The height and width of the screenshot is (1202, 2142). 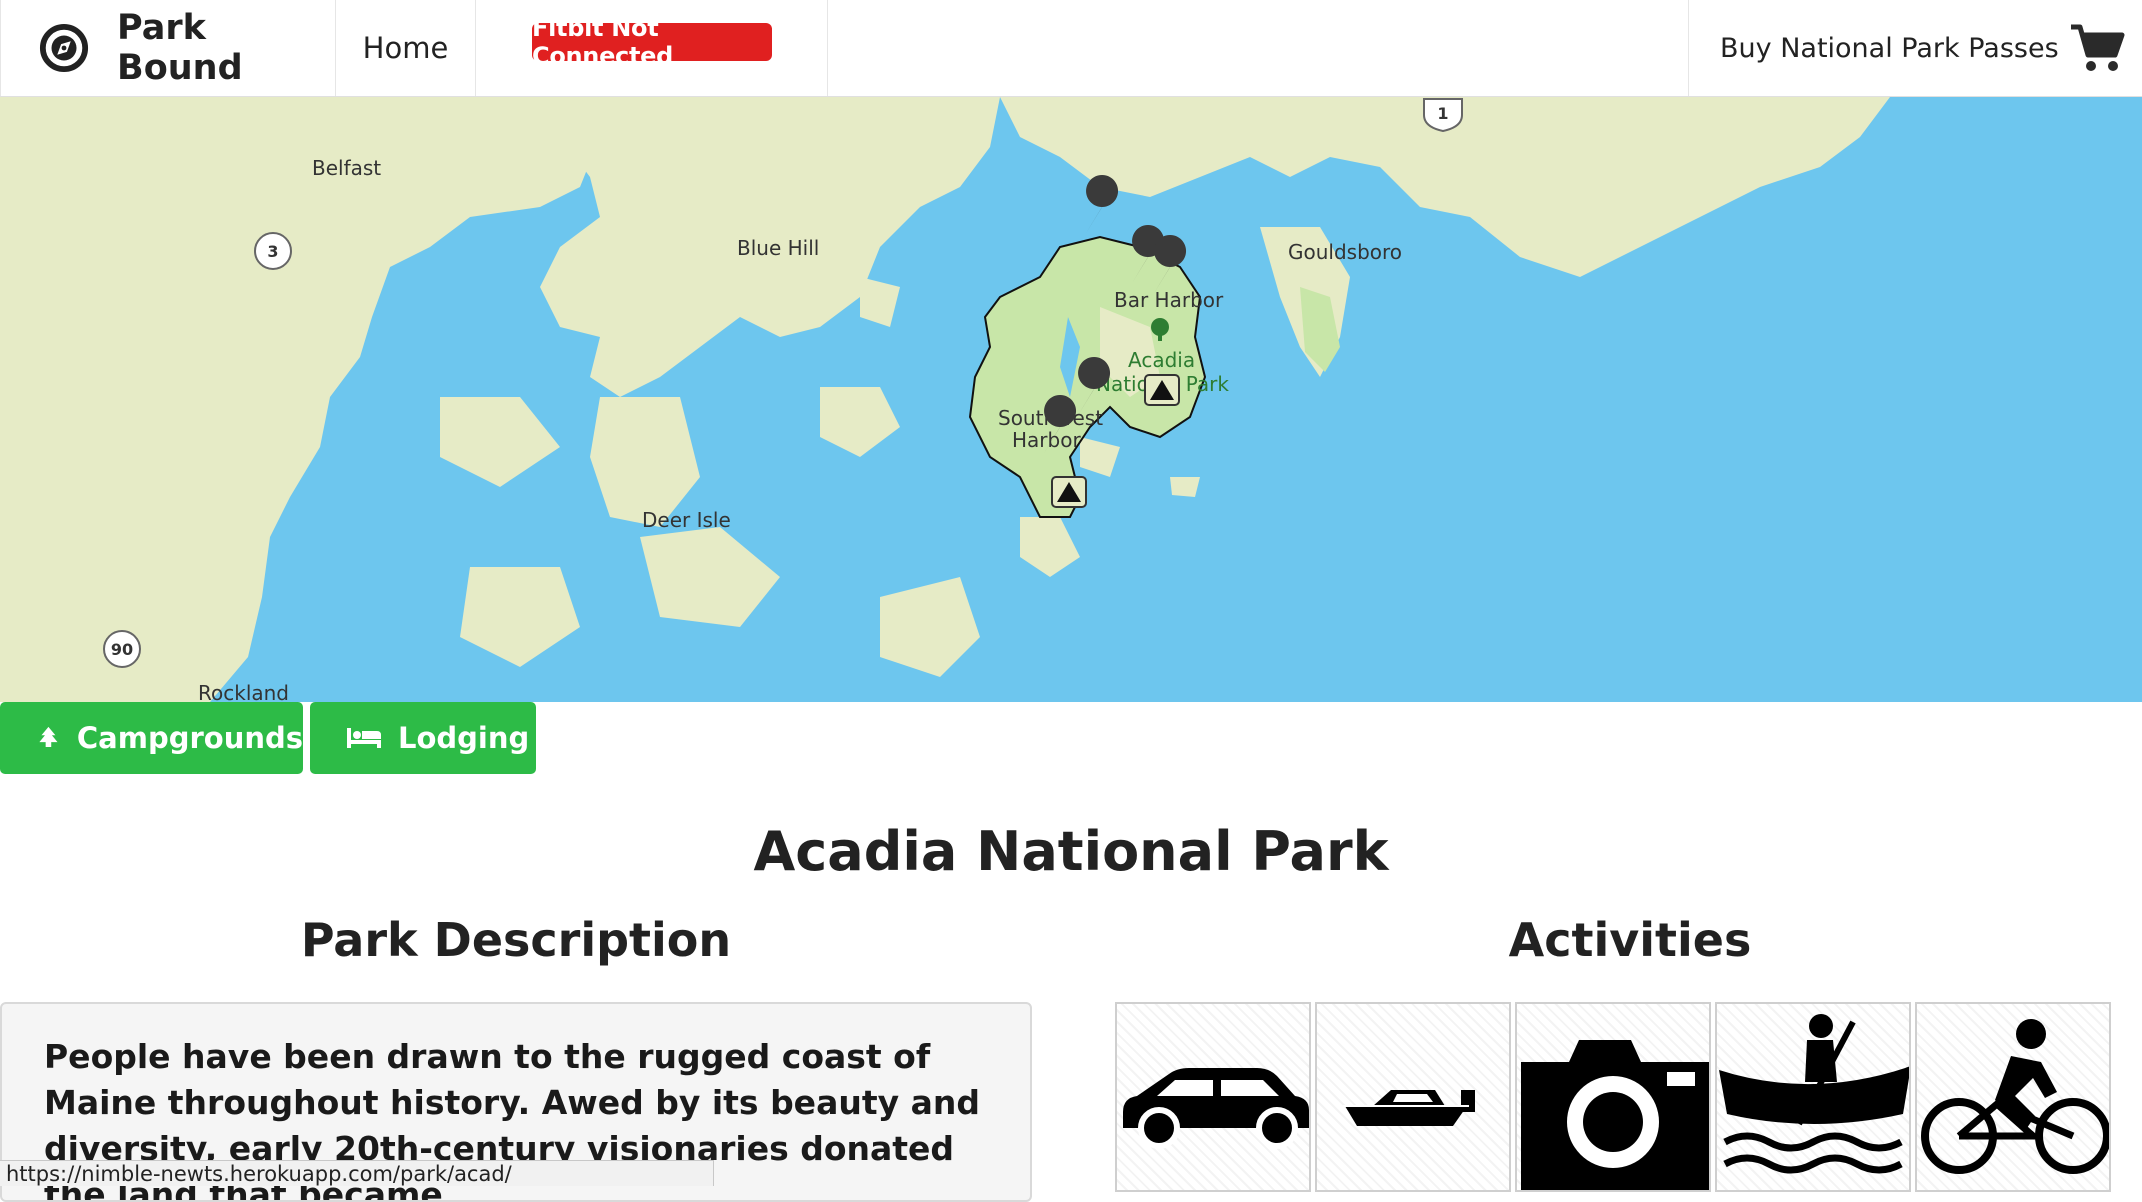 What do you see at coordinates (406, 48) in the screenshot?
I see `nav-home-link: Home` at bounding box center [406, 48].